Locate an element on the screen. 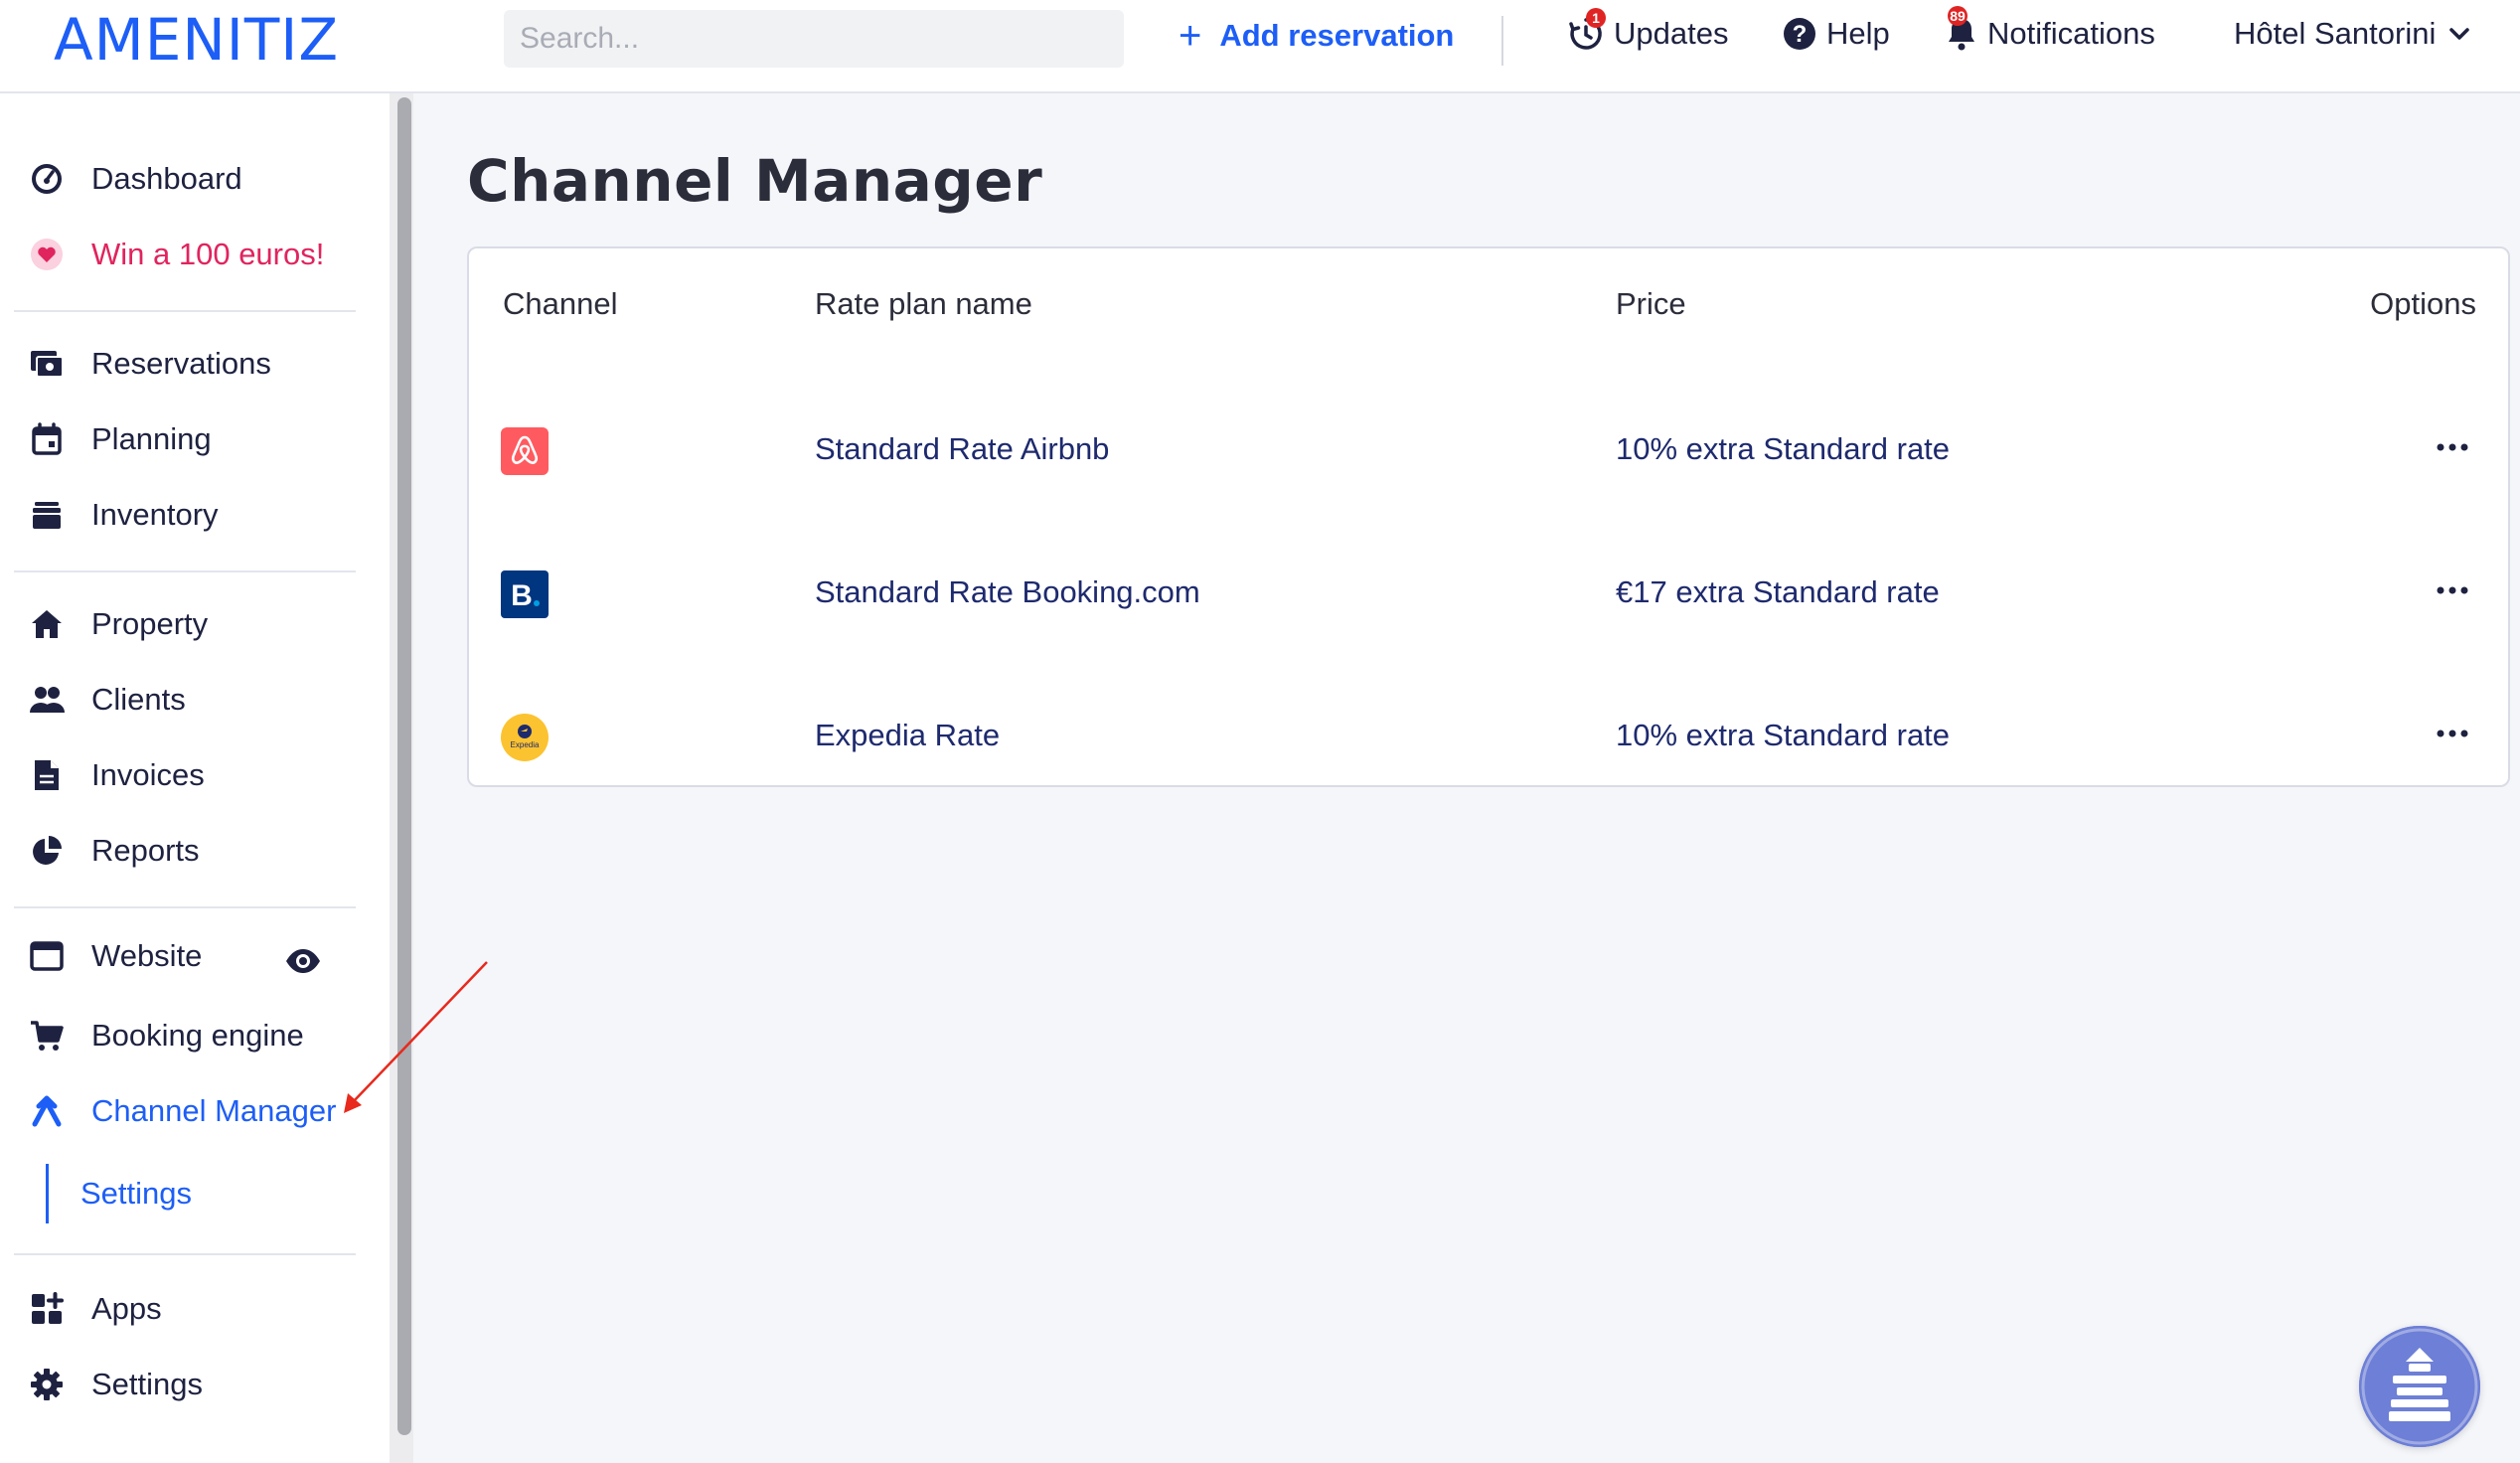 This screenshot has width=2520, height=1463. sidebar-item-inventory: Inventory is located at coordinates (123, 515).